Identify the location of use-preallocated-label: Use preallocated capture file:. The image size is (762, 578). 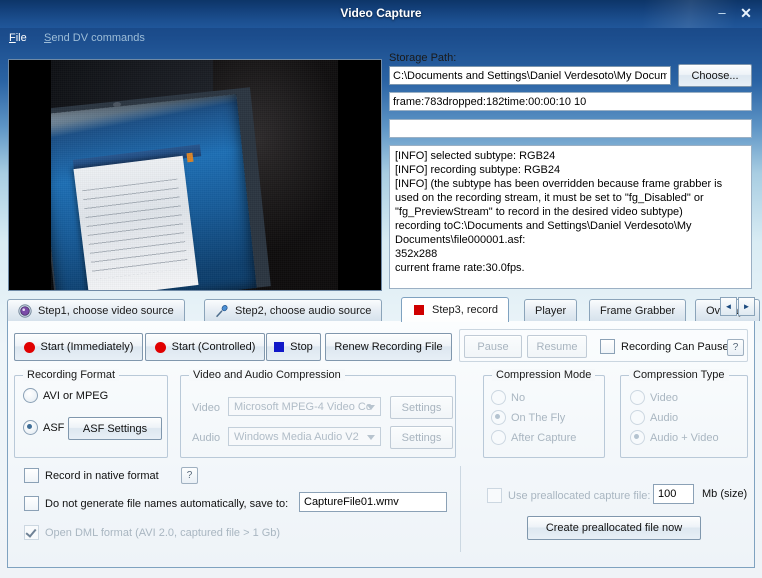
(579, 495).